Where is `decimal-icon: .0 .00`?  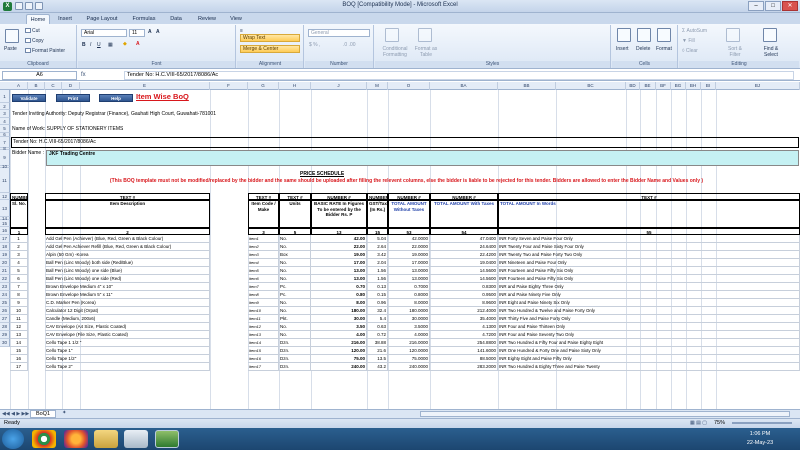 decimal-icon: .0 .00 is located at coordinates (349, 45).